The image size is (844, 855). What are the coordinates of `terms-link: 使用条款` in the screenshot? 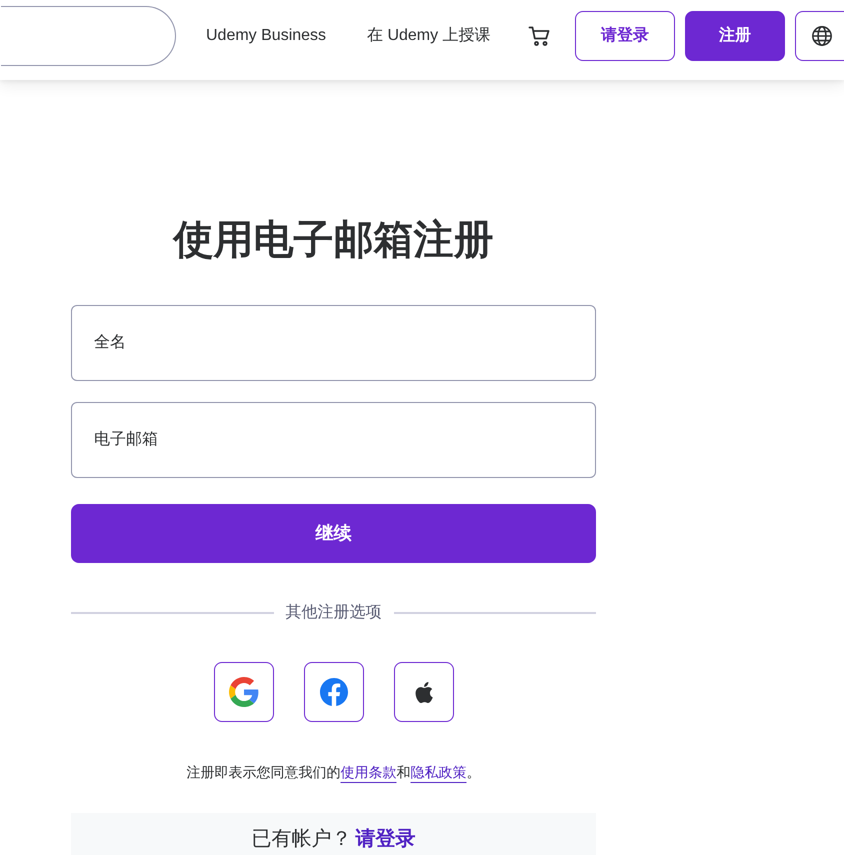 It's located at (368, 772).